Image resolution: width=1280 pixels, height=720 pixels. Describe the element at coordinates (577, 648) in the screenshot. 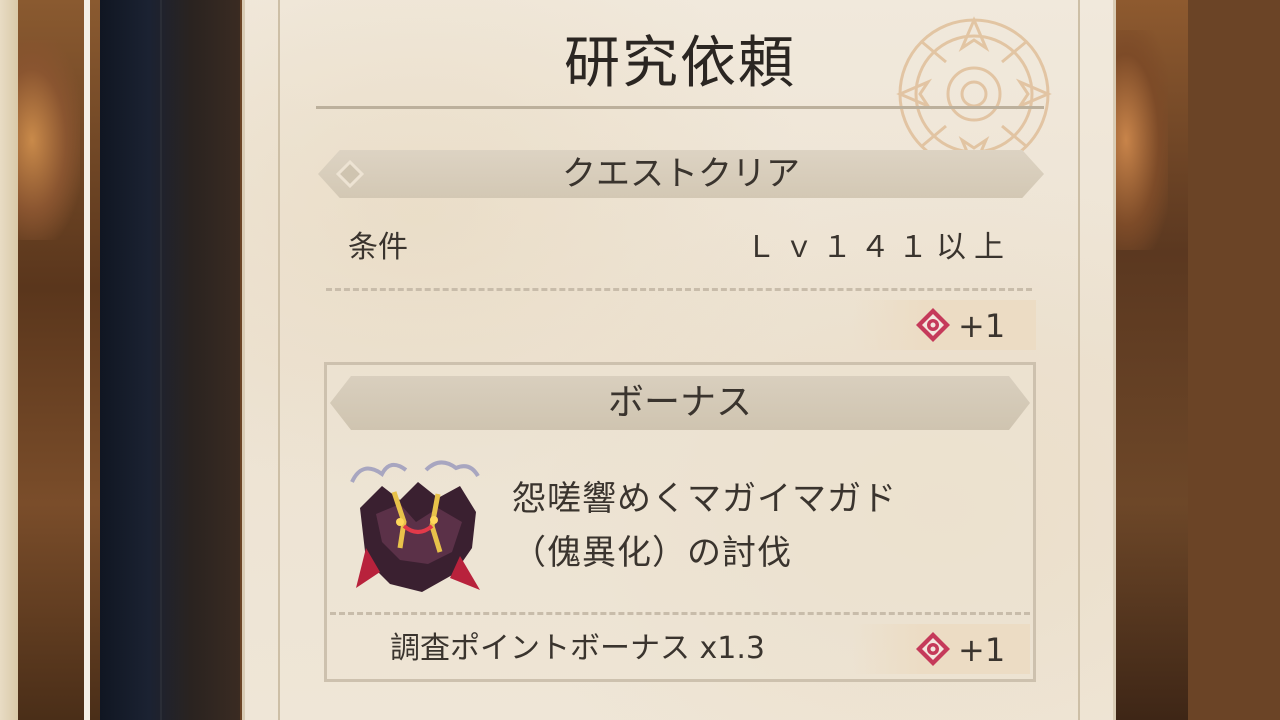

I see `bonus-rate-text: 調査ポイントボーナス x1.3` at that location.